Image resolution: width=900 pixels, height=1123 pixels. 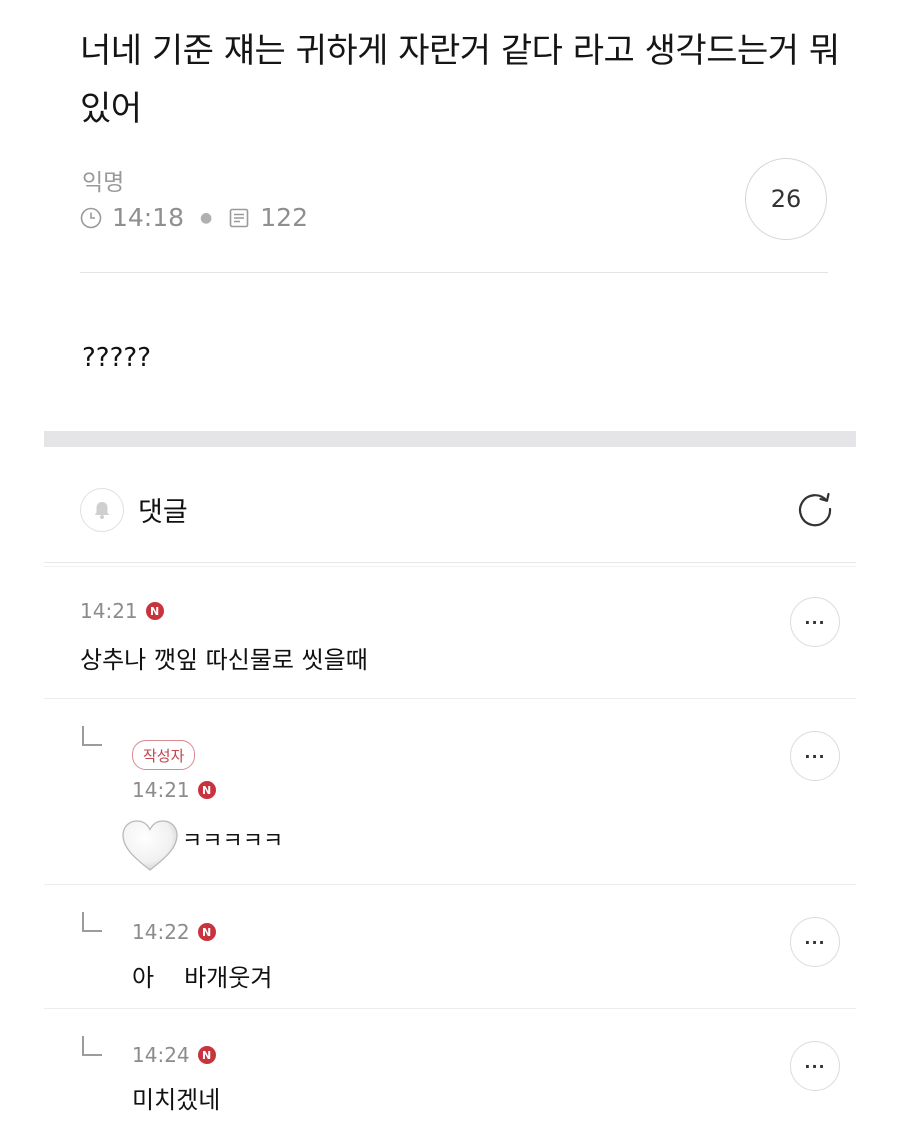 What do you see at coordinates (143, 978) in the screenshot?
I see `comment-text-part: 아` at bounding box center [143, 978].